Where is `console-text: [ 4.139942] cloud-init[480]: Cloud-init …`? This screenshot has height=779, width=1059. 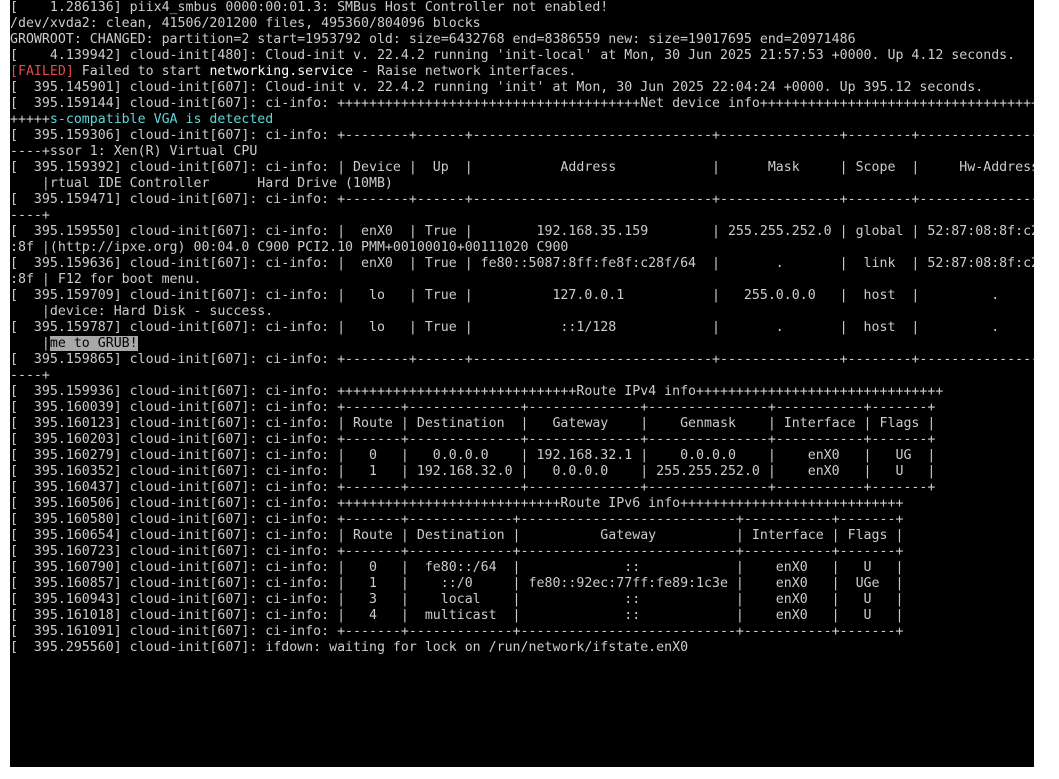
console-text: [ 4.139942] cloud-init[480]: Cloud-init … is located at coordinates (513, 55).